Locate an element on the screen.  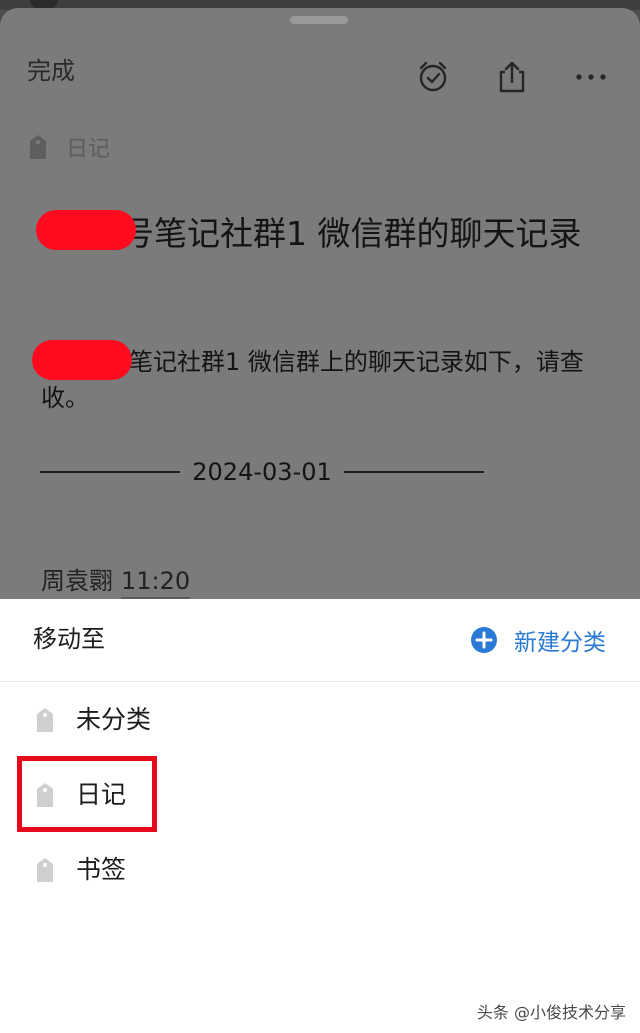
alarm-icon is located at coordinates (433, 77).